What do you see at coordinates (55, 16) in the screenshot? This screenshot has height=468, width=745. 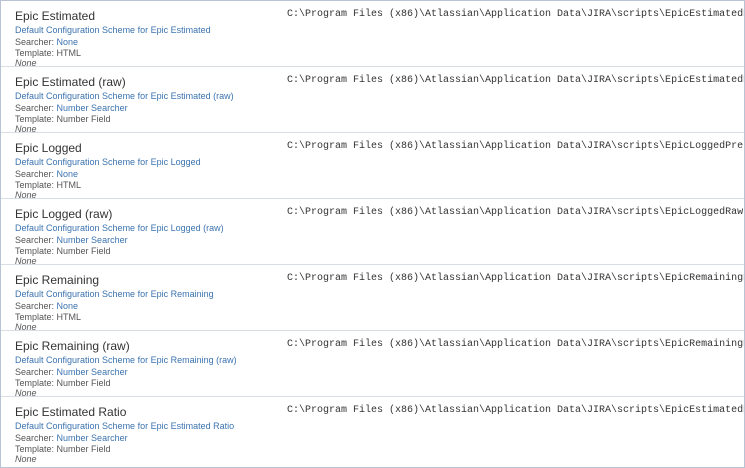 I see `field-name: Epic Estimated` at bounding box center [55, 16].